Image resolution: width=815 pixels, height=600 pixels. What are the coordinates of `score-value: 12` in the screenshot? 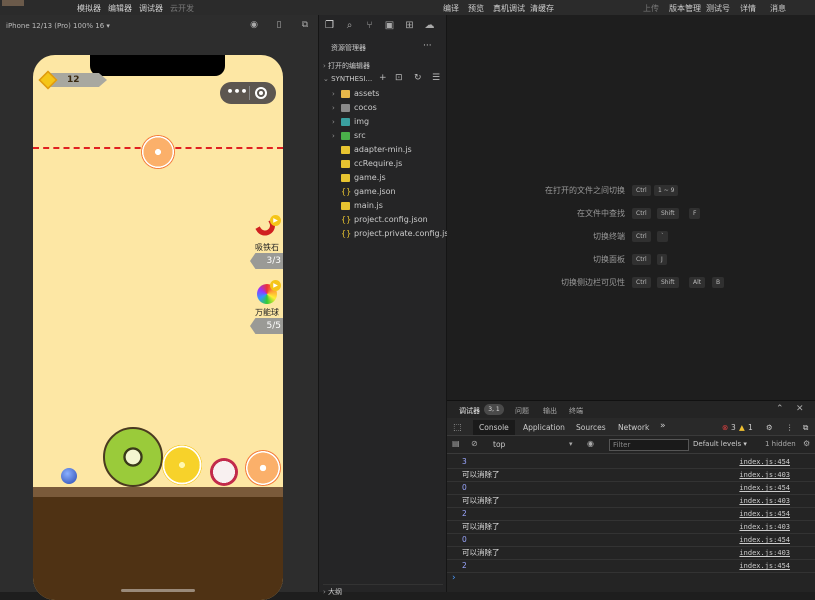 It's located at (73, 80).